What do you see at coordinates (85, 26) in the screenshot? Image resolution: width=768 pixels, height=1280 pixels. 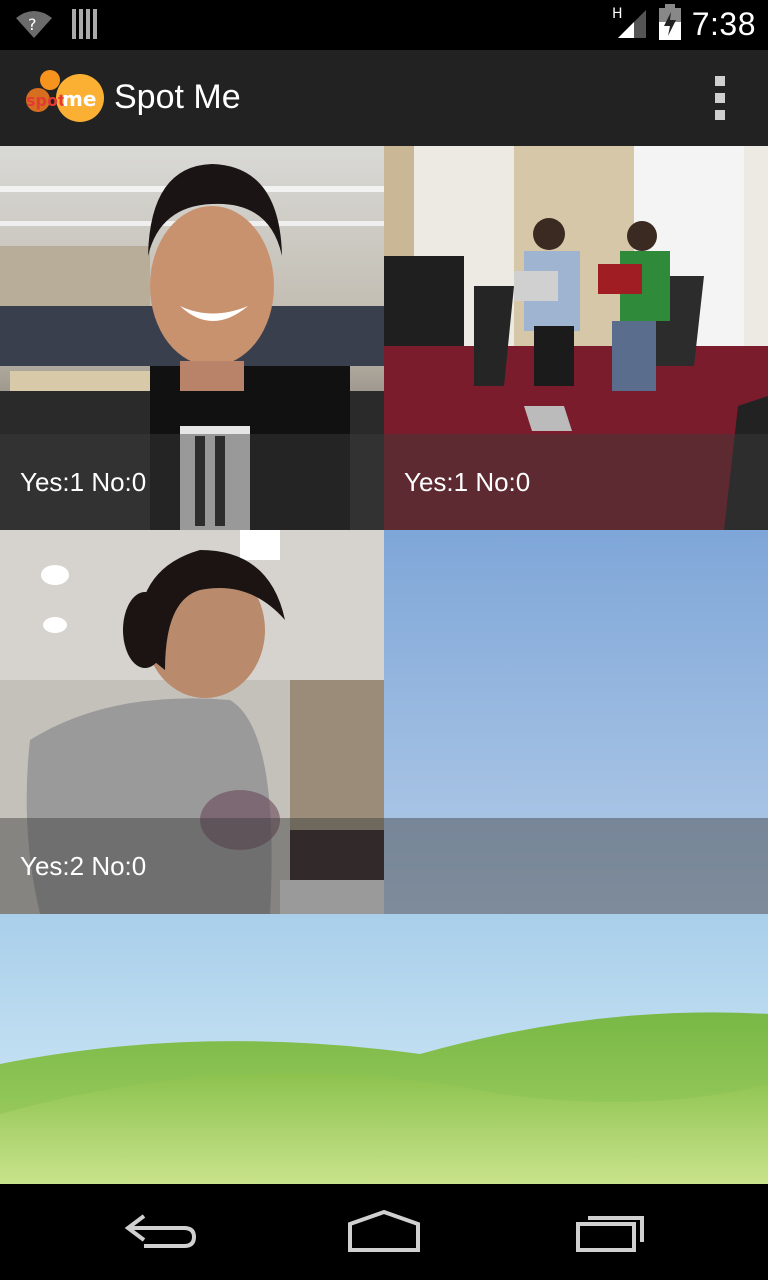 I see `notification-bars-icon` at bounding box center [85, 26].